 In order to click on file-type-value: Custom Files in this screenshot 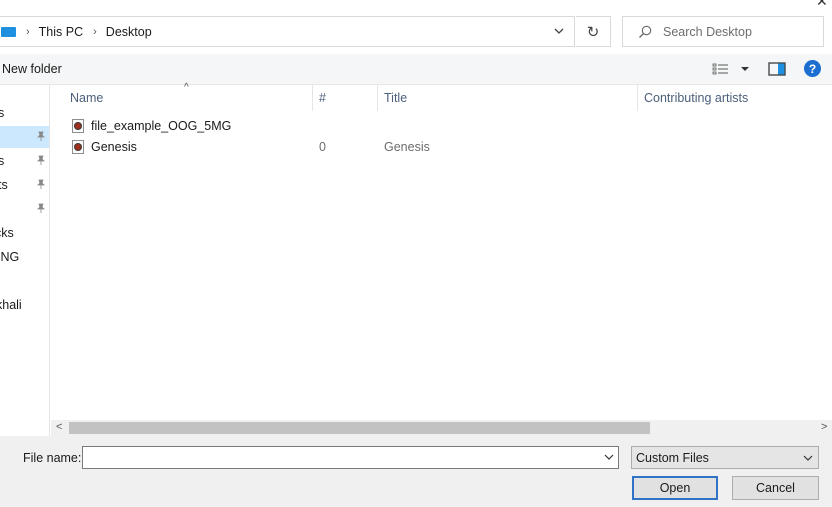, I will do `click(672, 458)`.